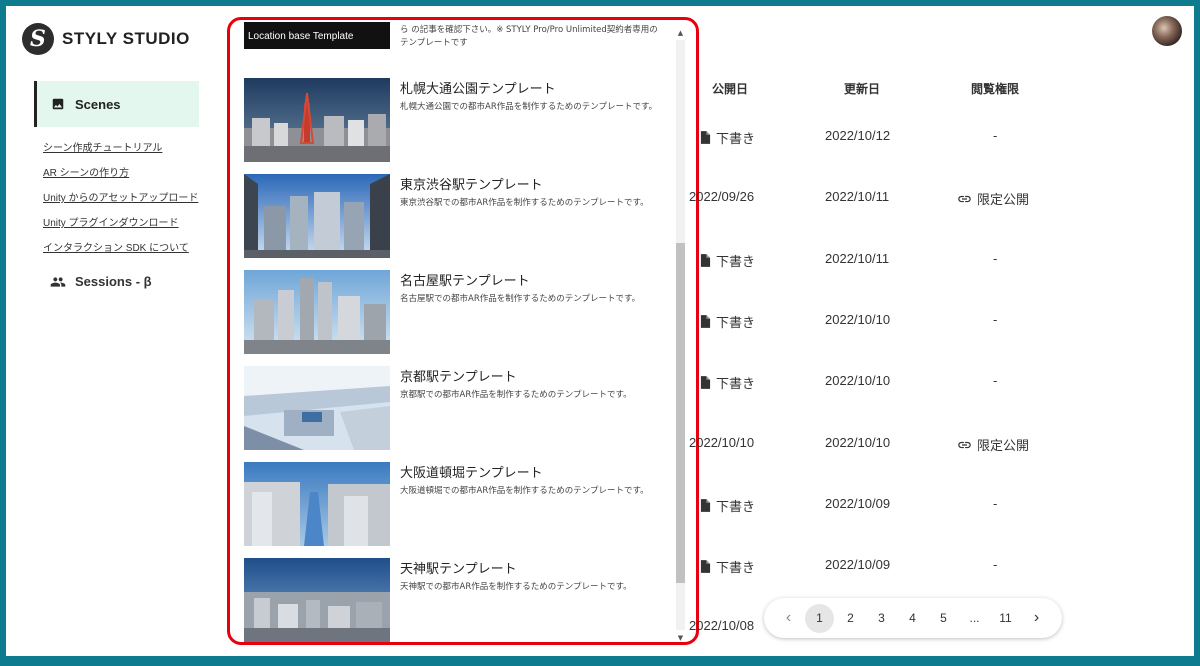 The width and height of the screenshot is (1200, 666). I want to click on template-title: 京都駅テンプレート, so click(458, 377).